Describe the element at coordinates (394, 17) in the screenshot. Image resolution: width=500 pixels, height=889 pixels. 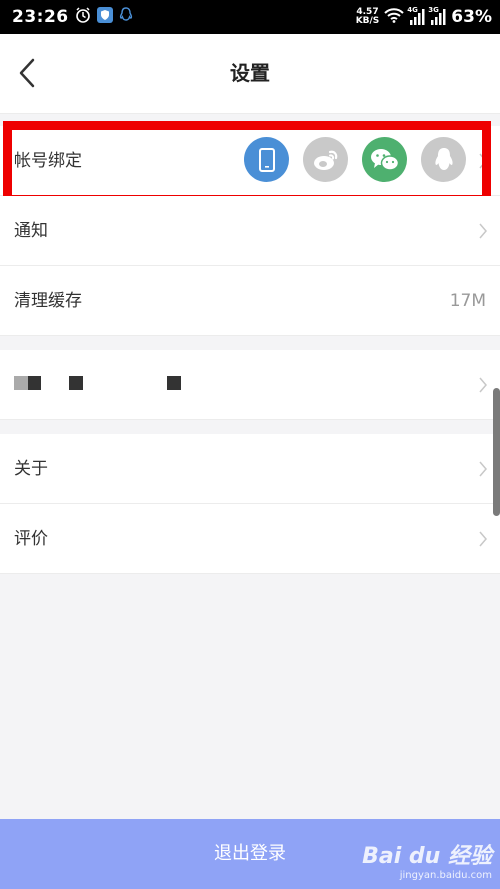
I see `wifi-icon` at that location.